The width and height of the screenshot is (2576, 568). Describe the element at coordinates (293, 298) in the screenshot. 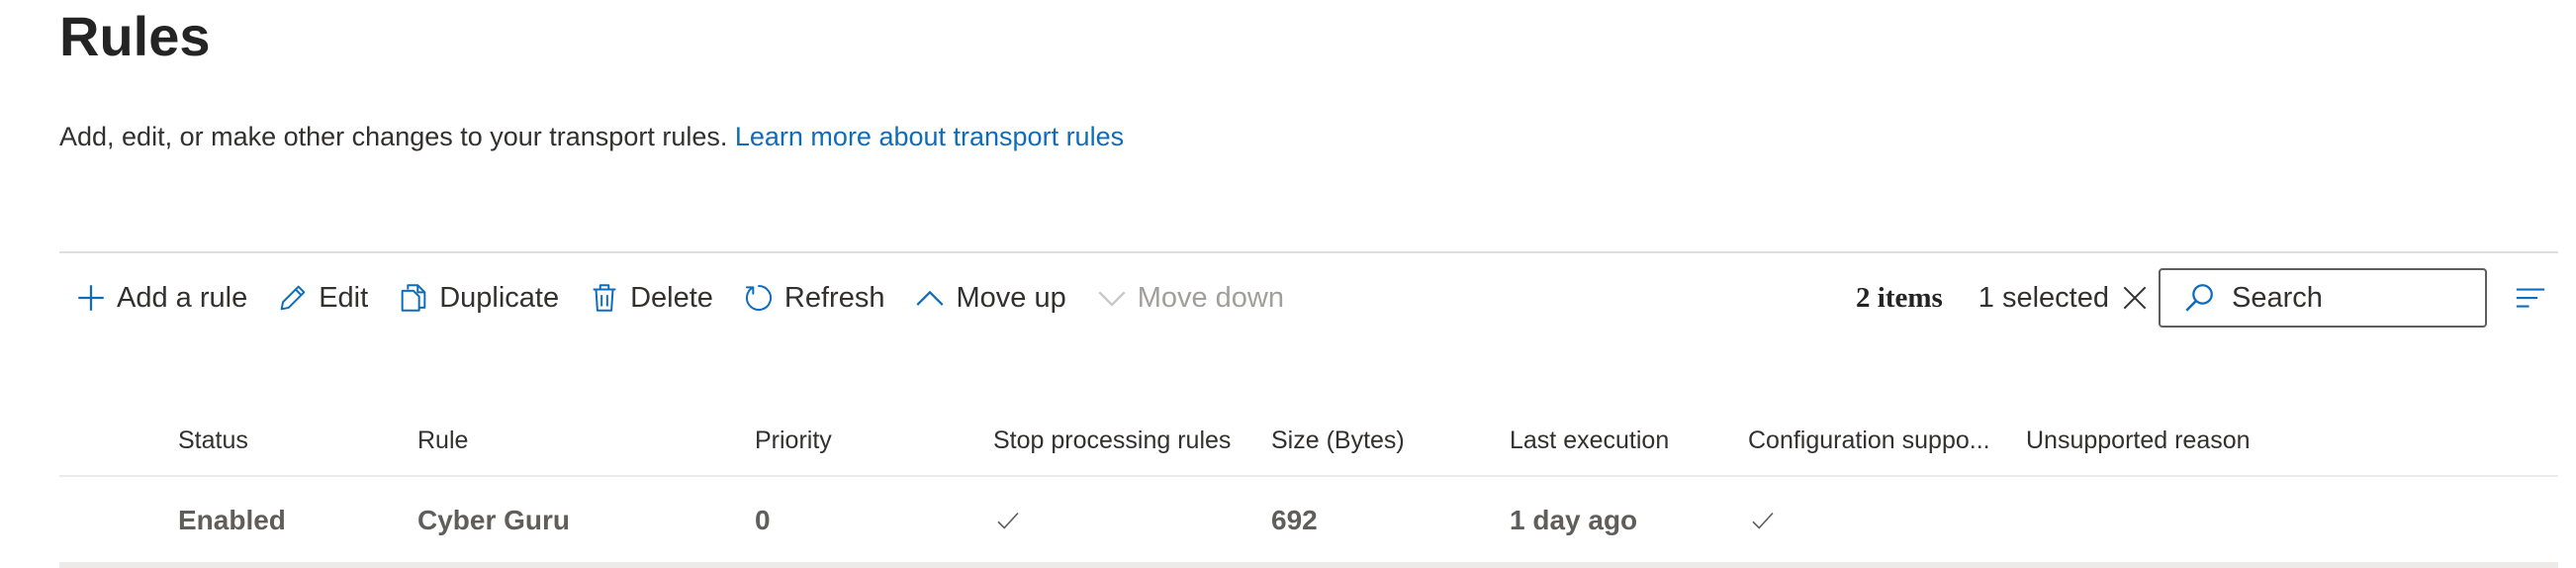

I see `pencil-icon` at that location.